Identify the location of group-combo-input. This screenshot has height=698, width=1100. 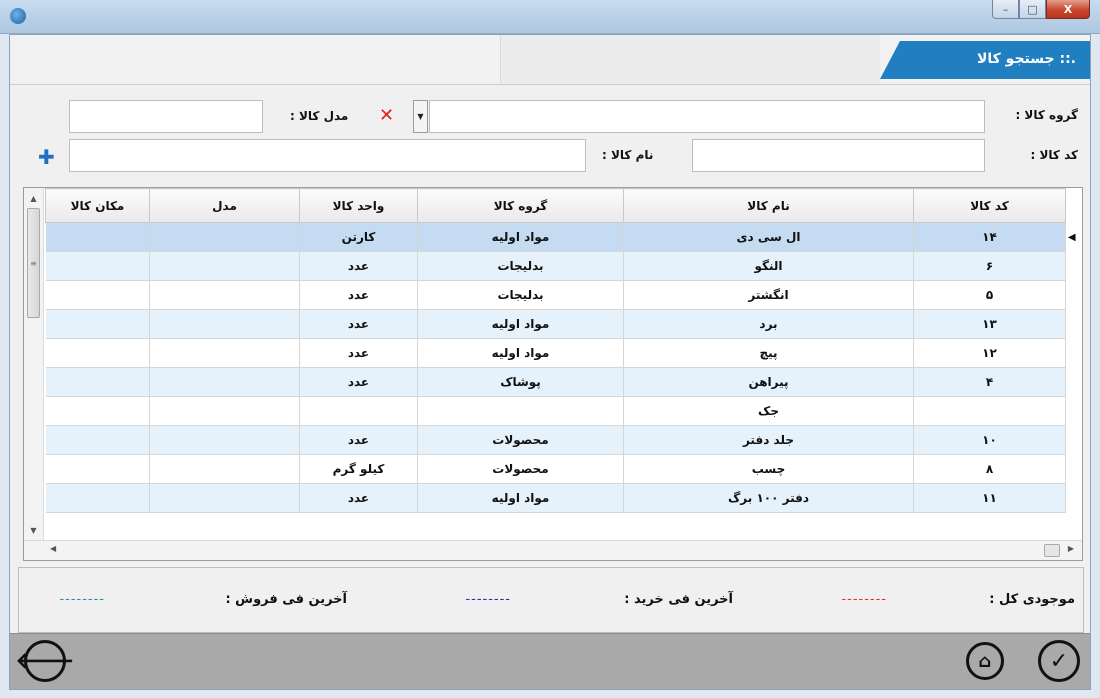
(707, 116).